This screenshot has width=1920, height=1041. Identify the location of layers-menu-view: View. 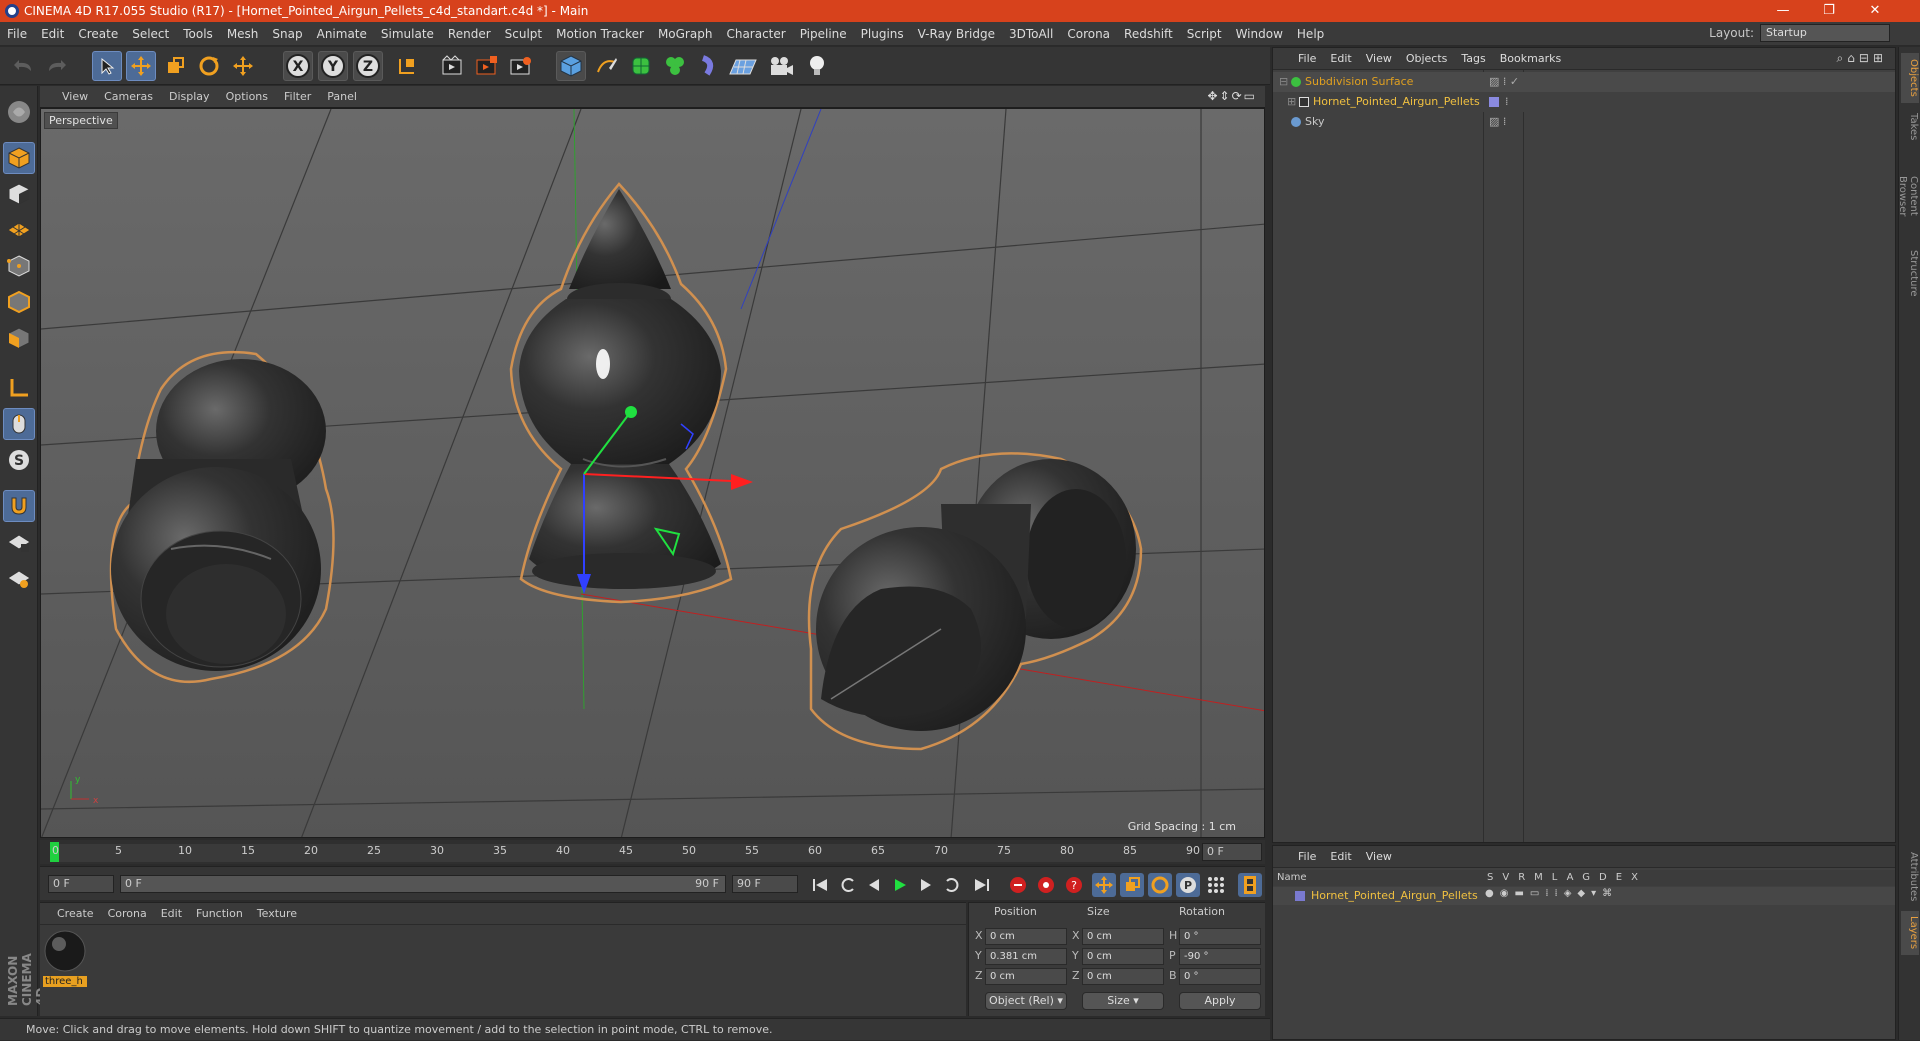
(1379, 856).